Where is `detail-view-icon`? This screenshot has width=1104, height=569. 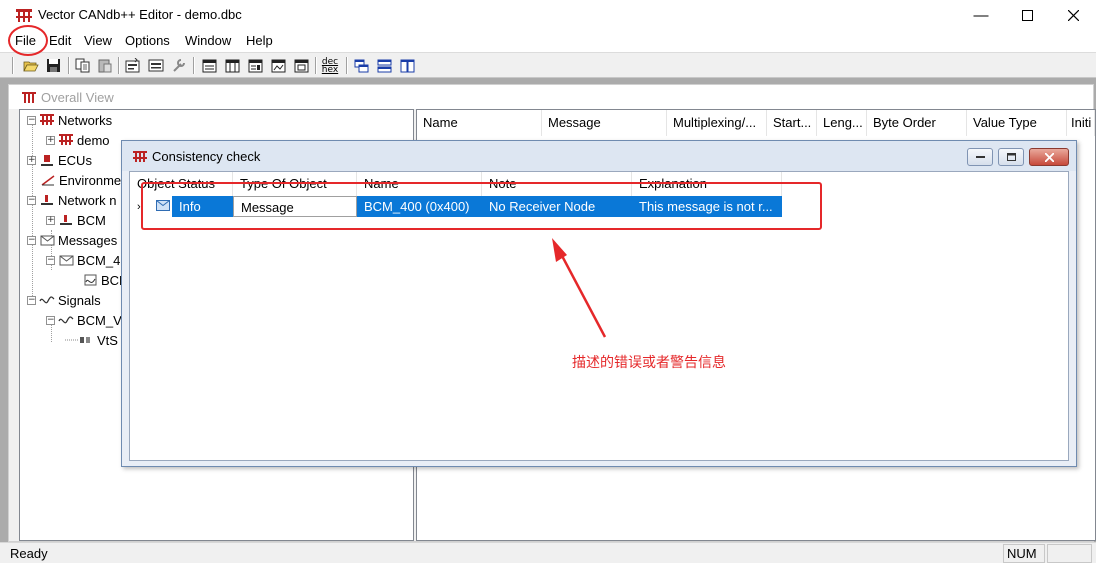 detail-view-icon is located at coordinates (255, 65).